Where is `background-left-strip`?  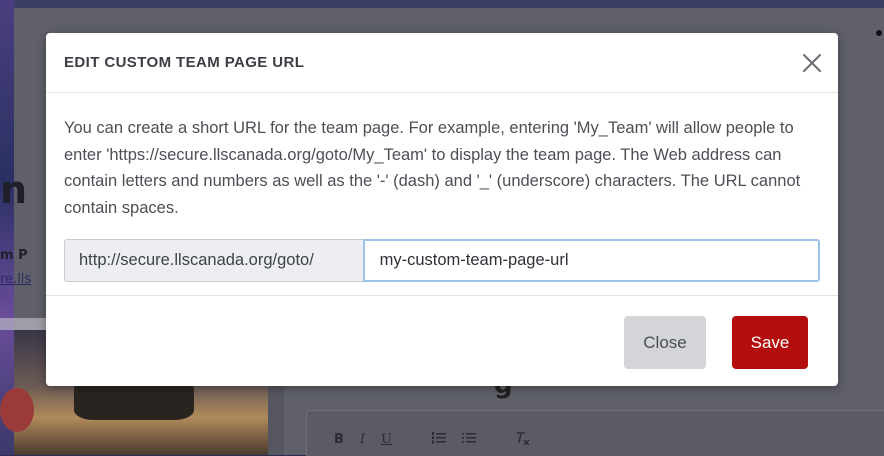 background-left-strip is located at coordinates (7, 227).